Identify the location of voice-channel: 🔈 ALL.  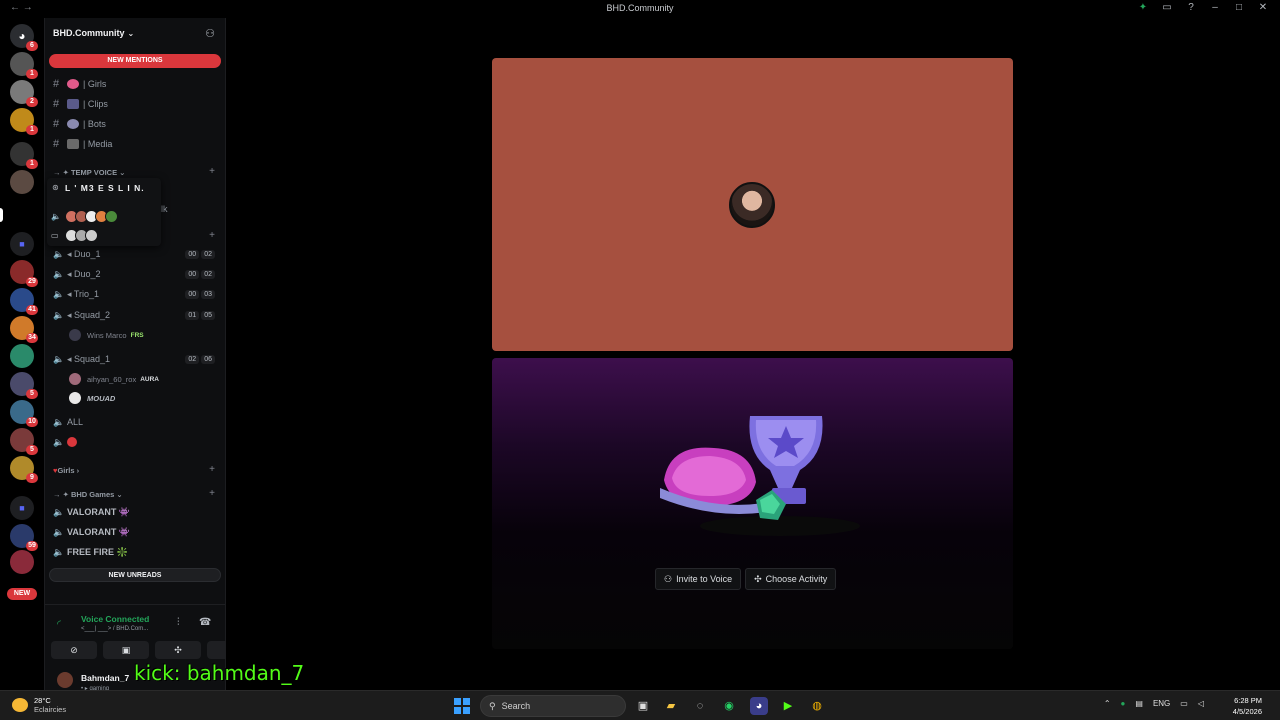
(68, 422).